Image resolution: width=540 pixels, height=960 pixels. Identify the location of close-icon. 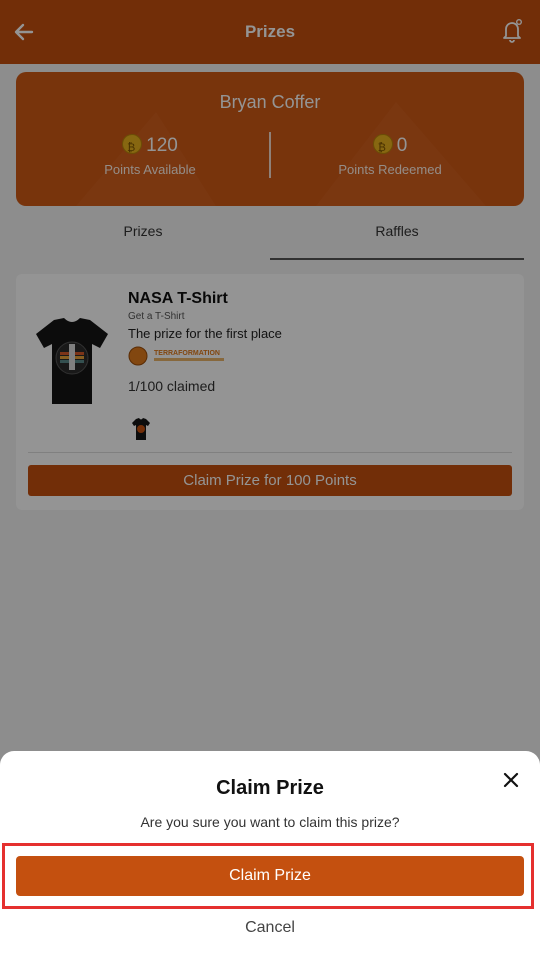
(511, 780).